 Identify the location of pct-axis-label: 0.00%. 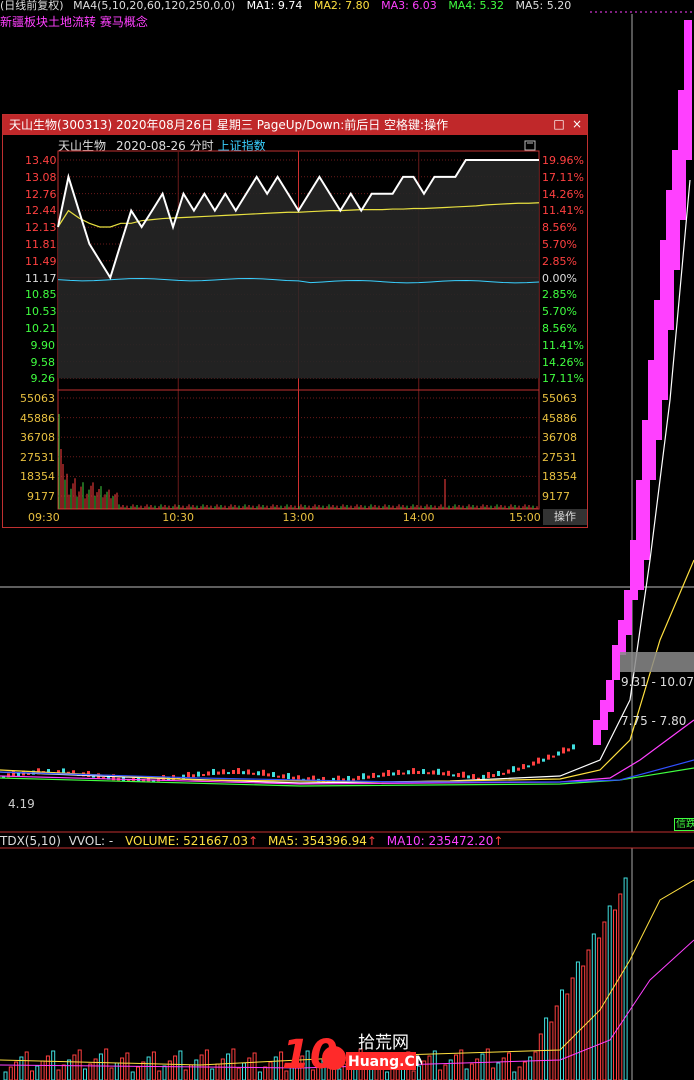
(559, 278).